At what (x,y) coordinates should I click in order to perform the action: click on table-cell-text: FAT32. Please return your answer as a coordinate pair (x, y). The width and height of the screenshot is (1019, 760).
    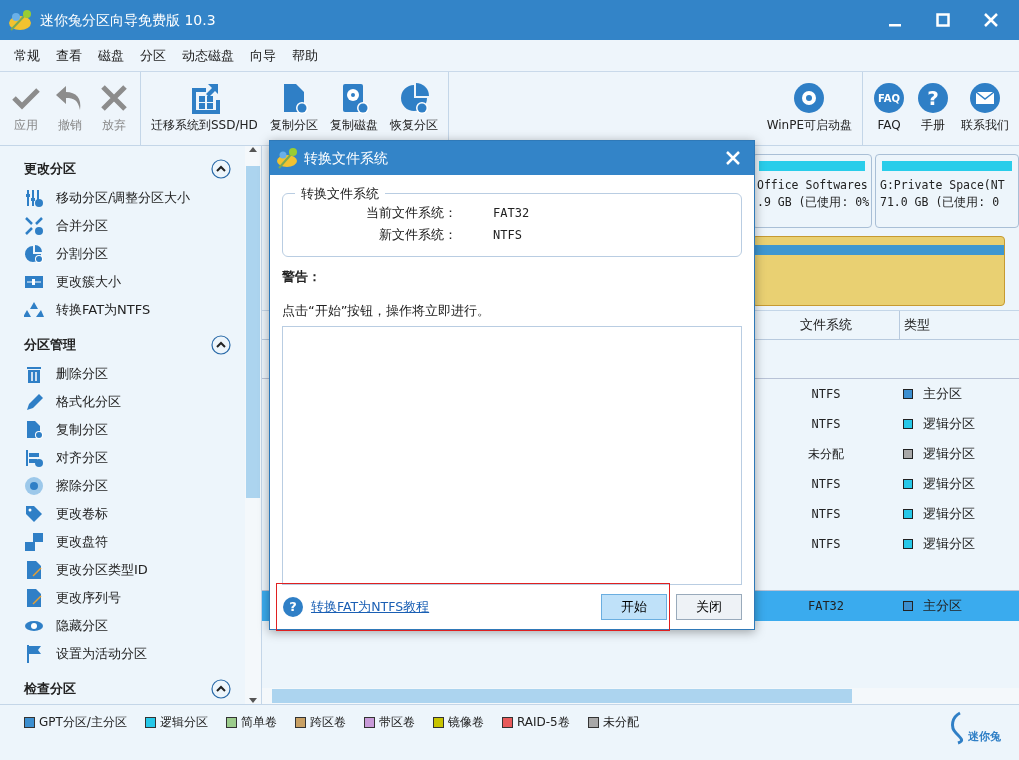
    Looking at the image, I should click on (826, 606).